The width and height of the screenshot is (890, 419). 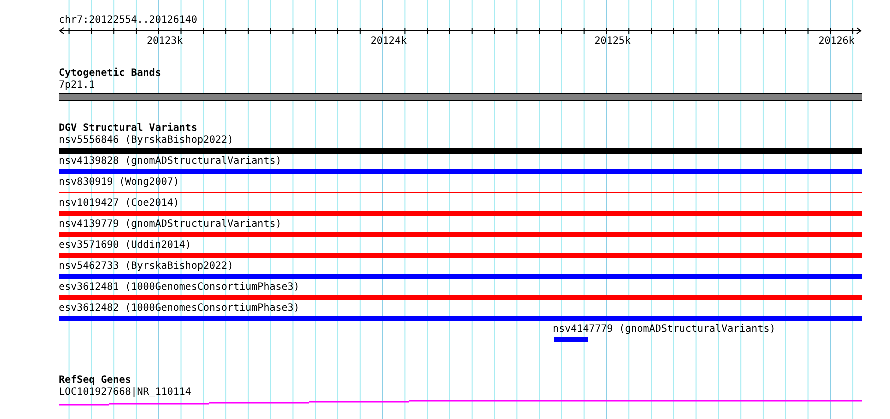 I want to click on feature-label: nsv4139779 (gnomADStructuralVariants), so click(x=171, y=225).